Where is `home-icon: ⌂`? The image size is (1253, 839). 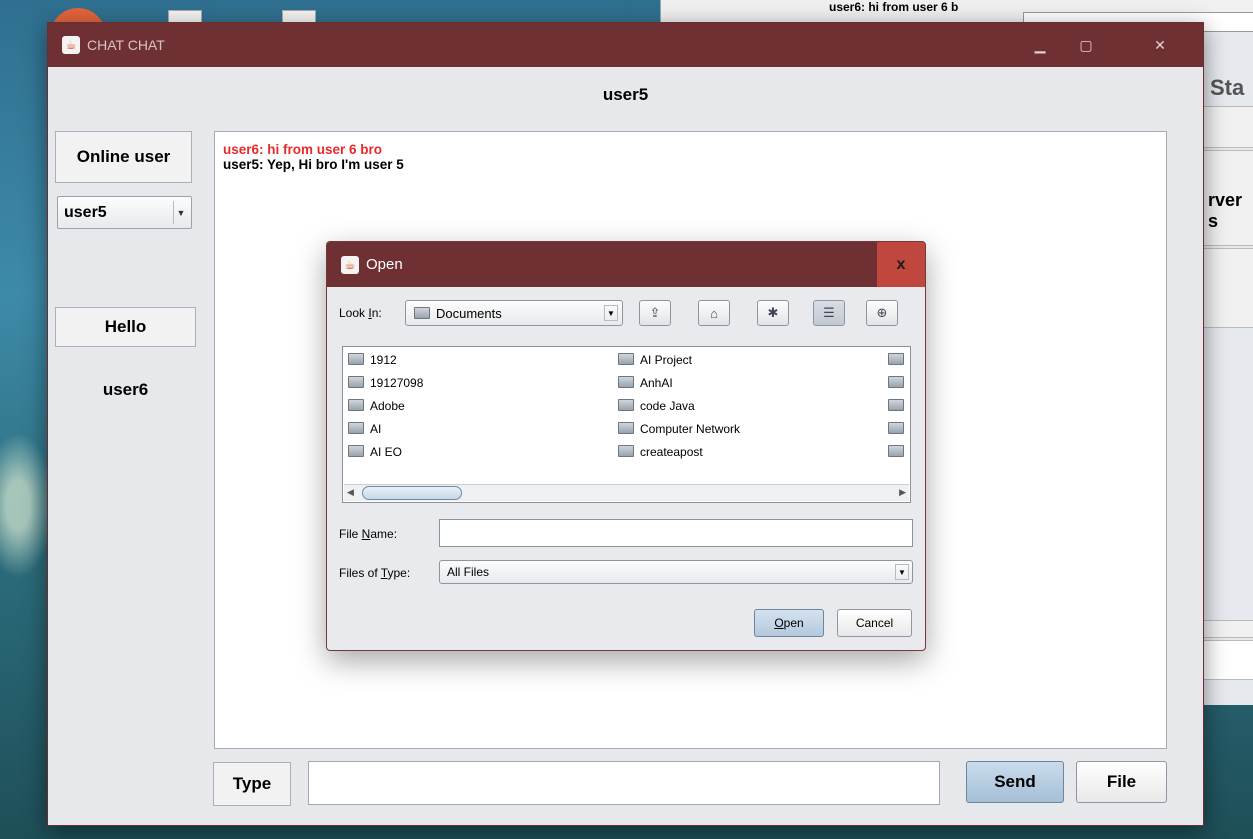
home-icon: ⌂ is located at coordinates (714, 313).